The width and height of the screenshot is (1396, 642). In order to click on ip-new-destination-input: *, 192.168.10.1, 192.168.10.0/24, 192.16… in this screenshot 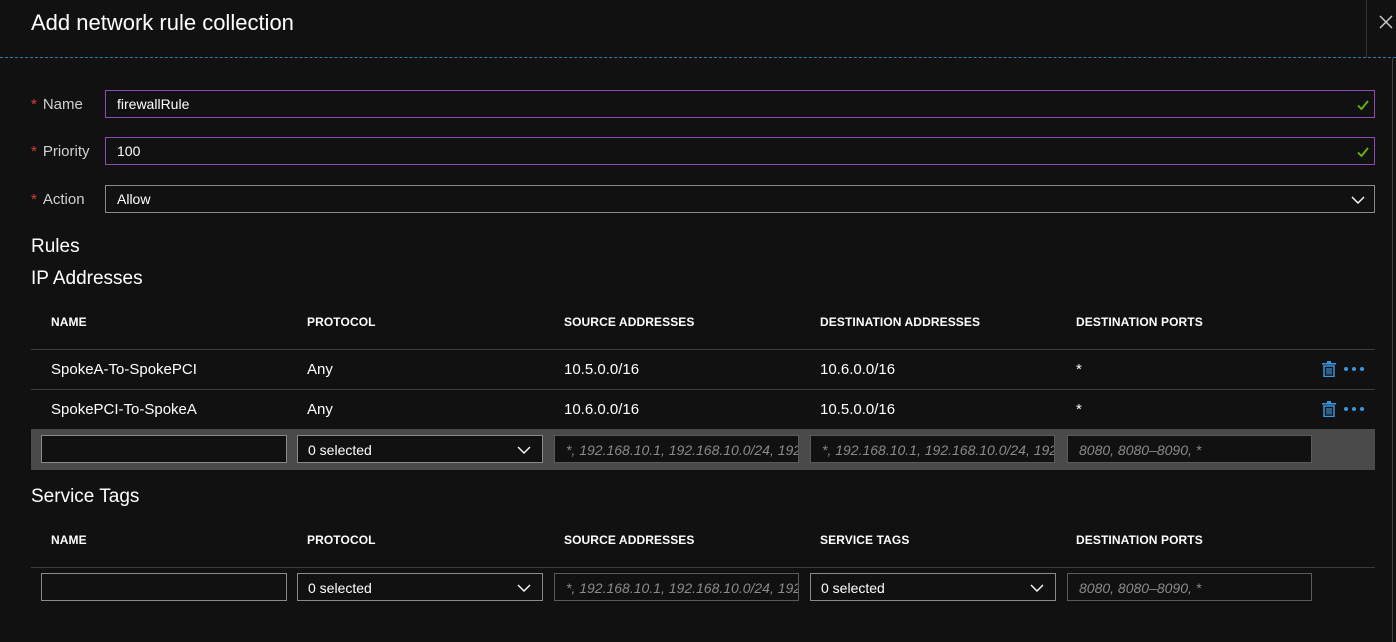, I will do `click(932, 449)`.